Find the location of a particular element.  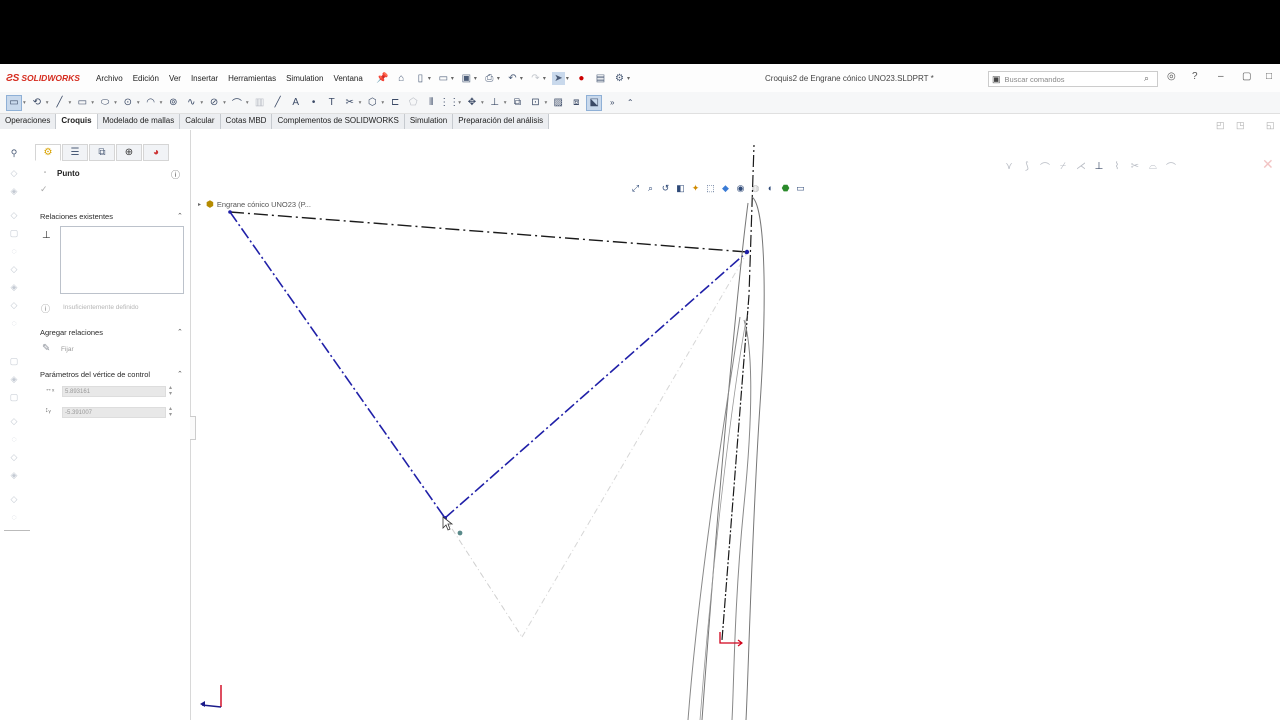

control-point-marker is located at coordinates (460, 533).